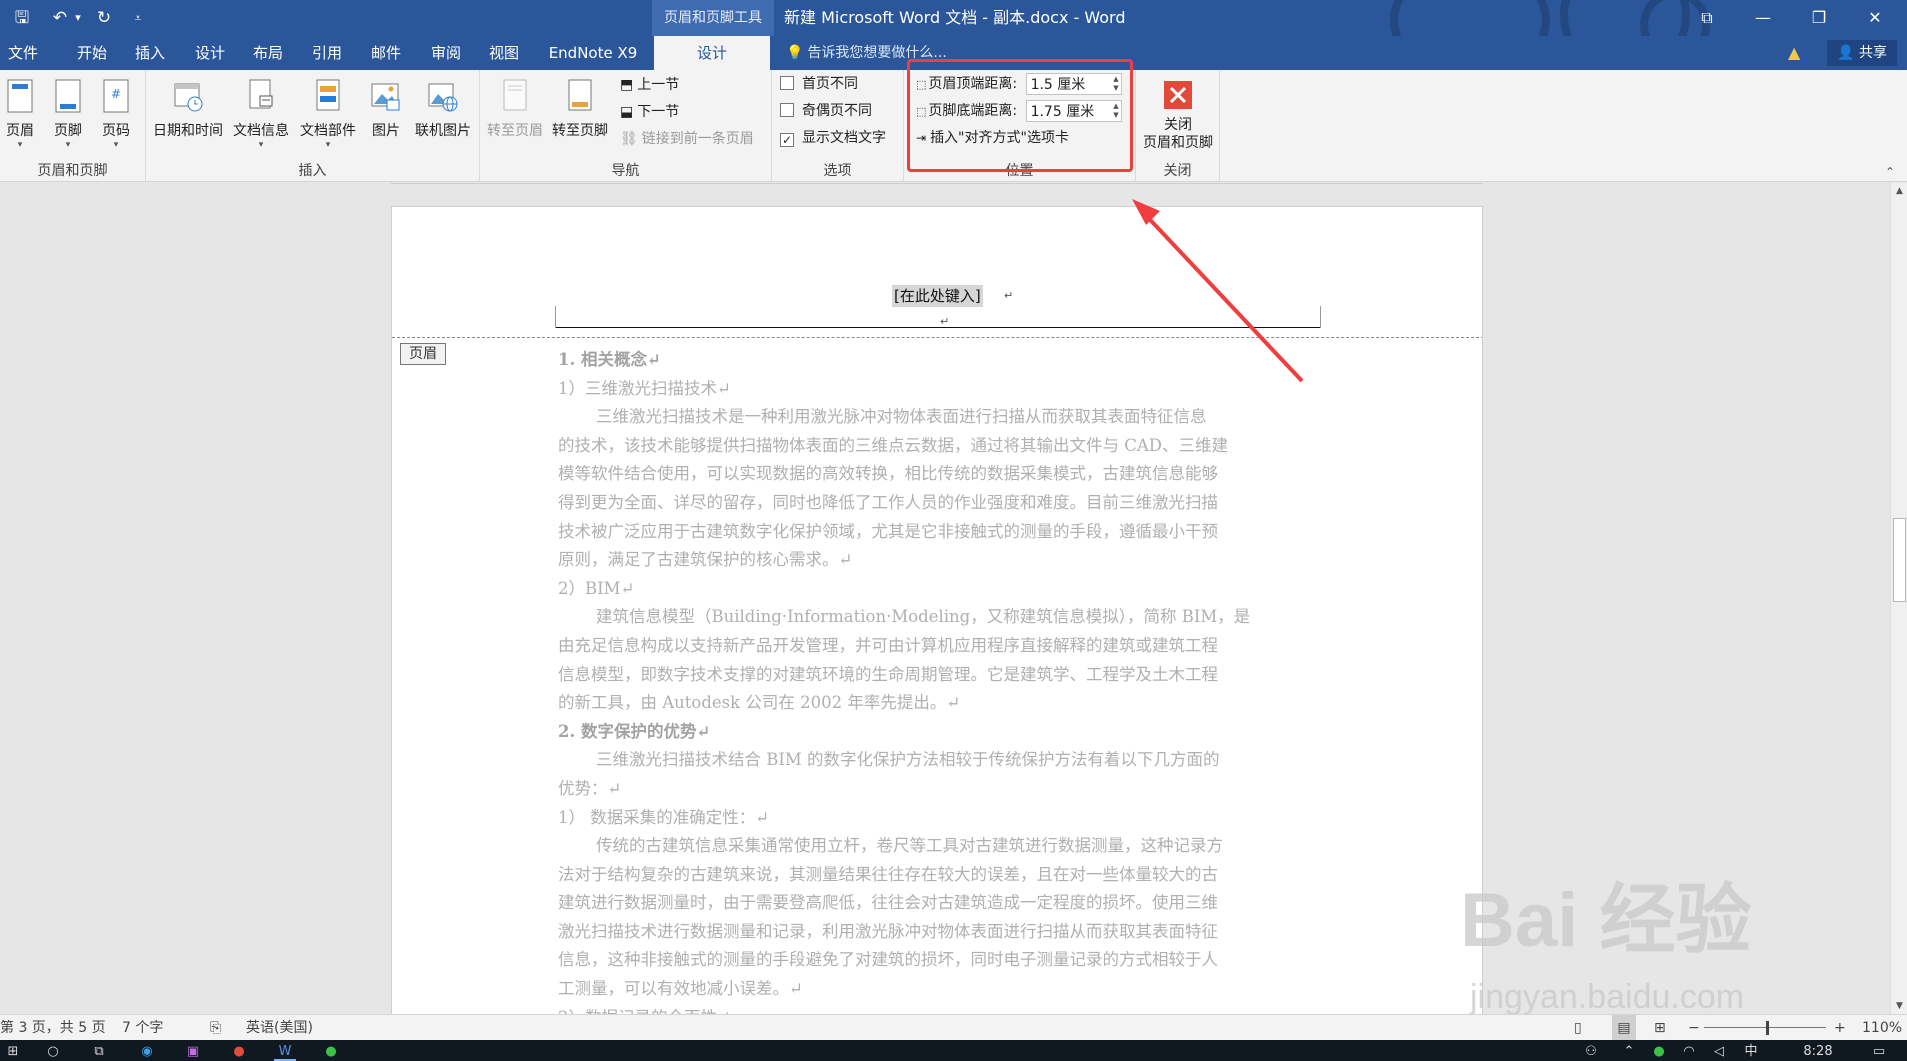 Image resolution: width=1907 pixels, height=1061 pixels. What do you see at coordinates (634, 731) in the screenshot?
I see `section-heading: 2. 数字保护的优势↵` at bounding box center [634, 731].